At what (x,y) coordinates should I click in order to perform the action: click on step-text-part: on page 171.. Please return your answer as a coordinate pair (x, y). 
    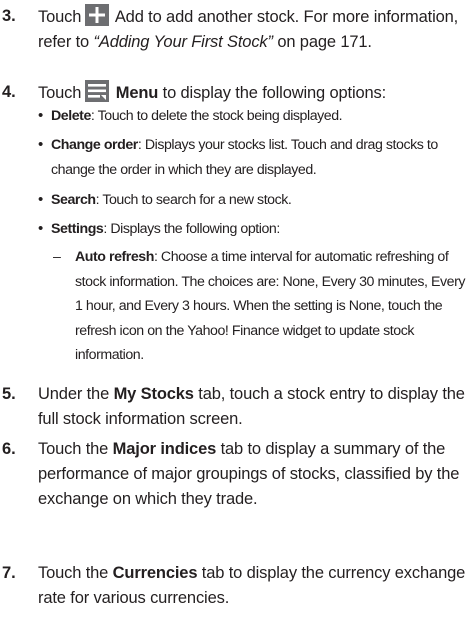
    Looking at the image, I should click on (324, 42).